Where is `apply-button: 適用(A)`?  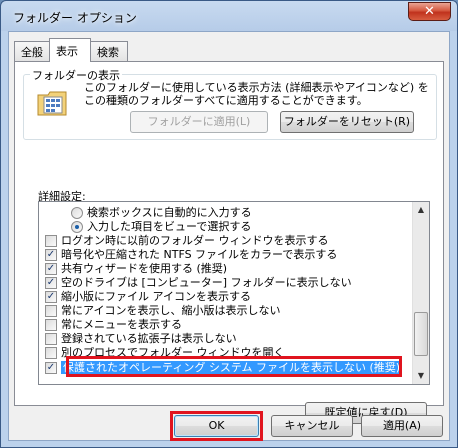 apply-button: 適用(A) is located at coordinates (402, 426).